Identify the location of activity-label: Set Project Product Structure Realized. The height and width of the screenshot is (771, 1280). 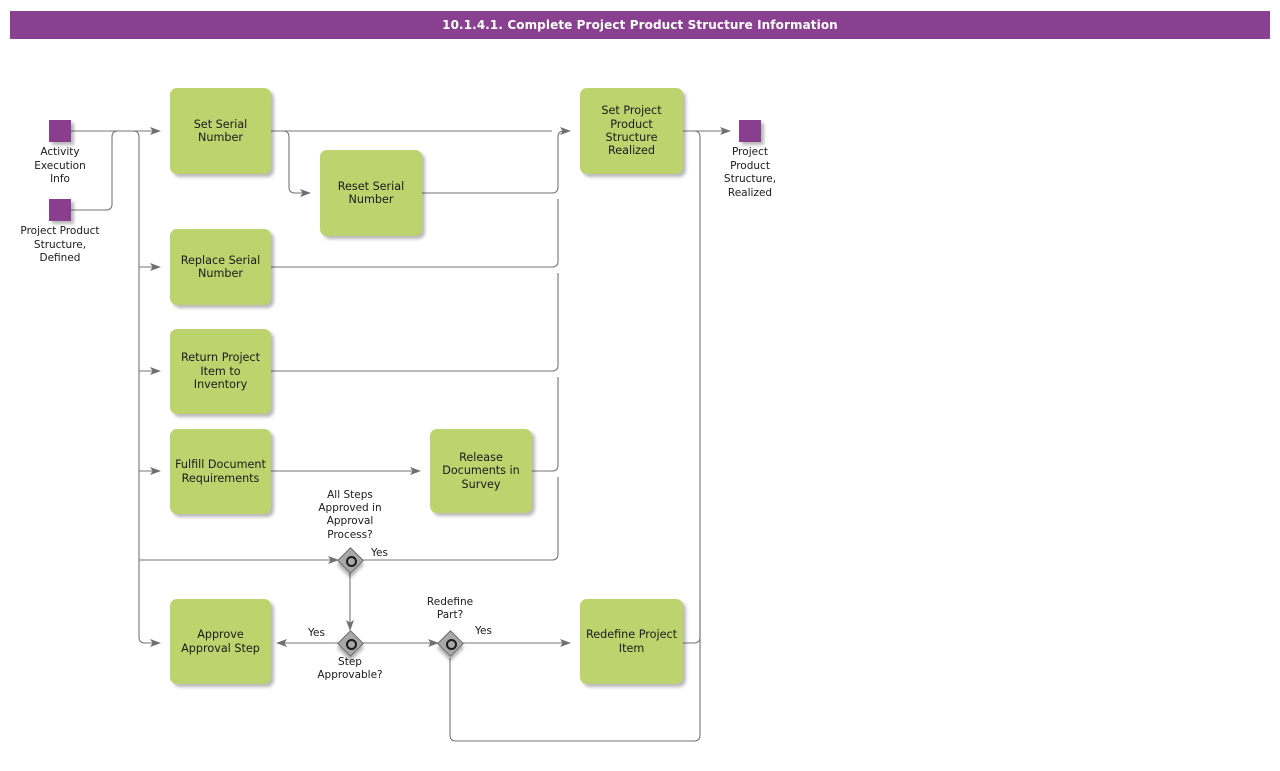
(631, 131).